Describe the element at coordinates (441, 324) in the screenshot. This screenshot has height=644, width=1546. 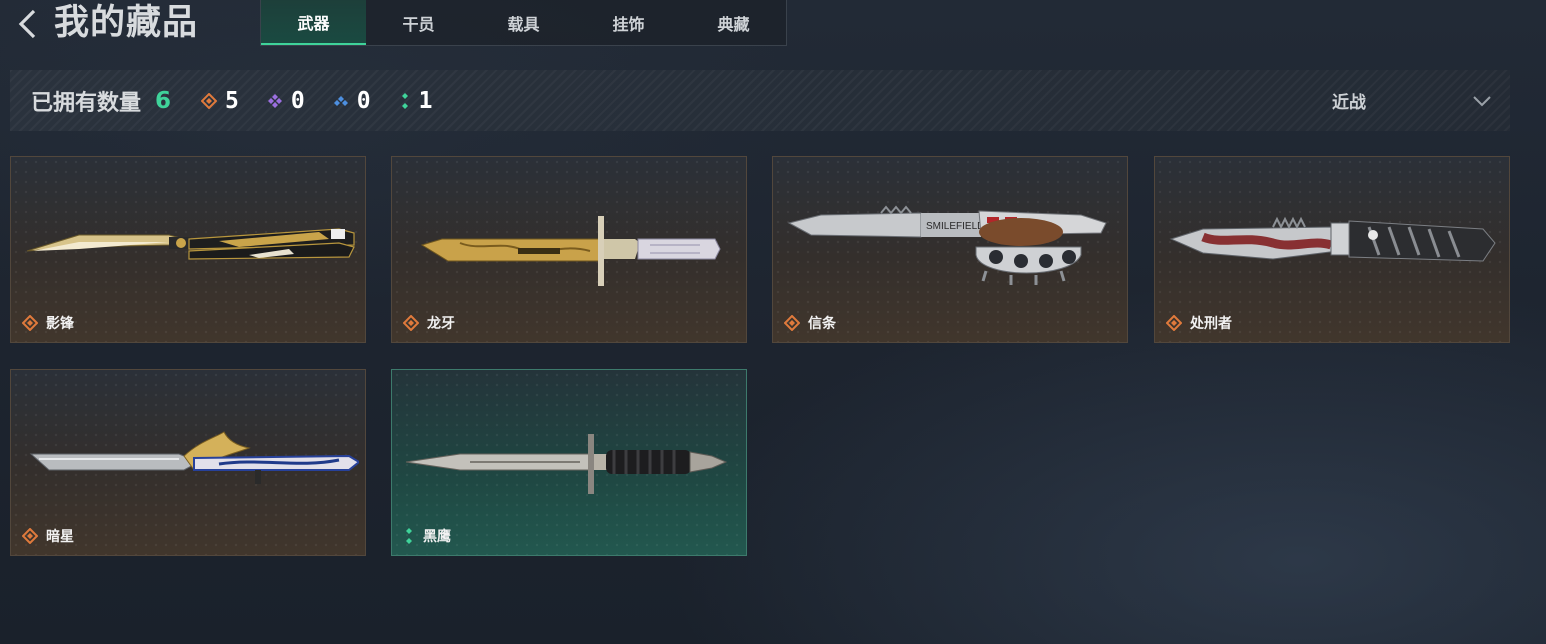
I see `item-name: 龙牙` at that location.